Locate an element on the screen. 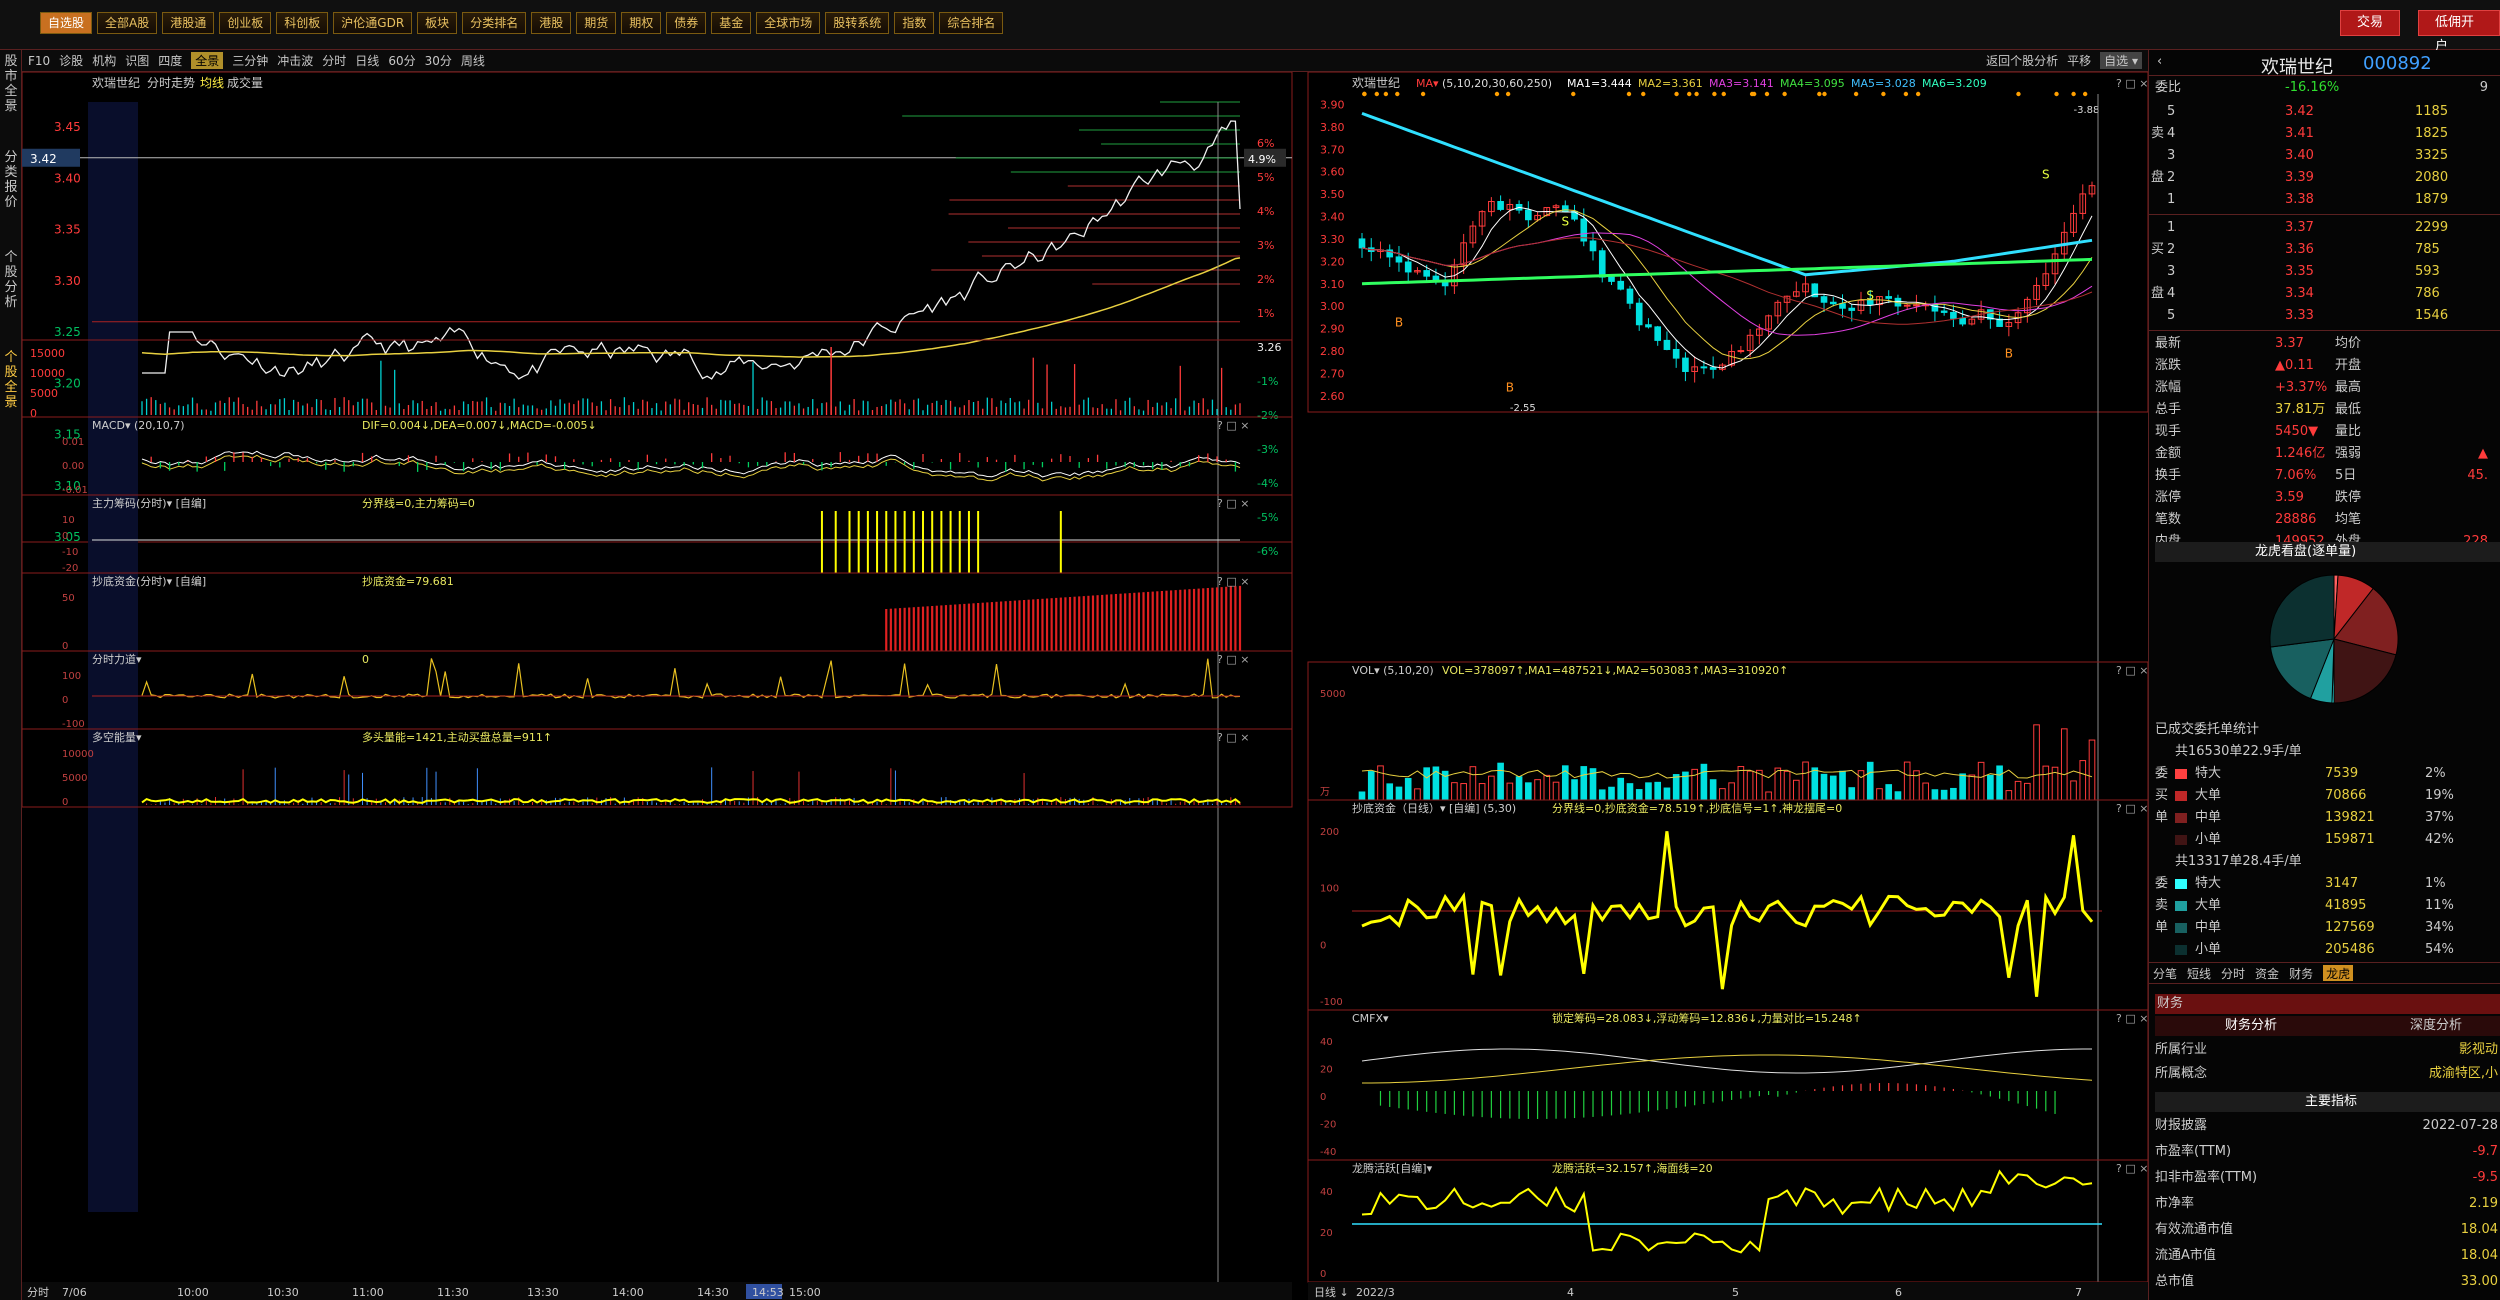 Image resolution: width=2500 pixels, height=1300 pixels. left-tab-12: 周线 is located at coordinates (473, 60).